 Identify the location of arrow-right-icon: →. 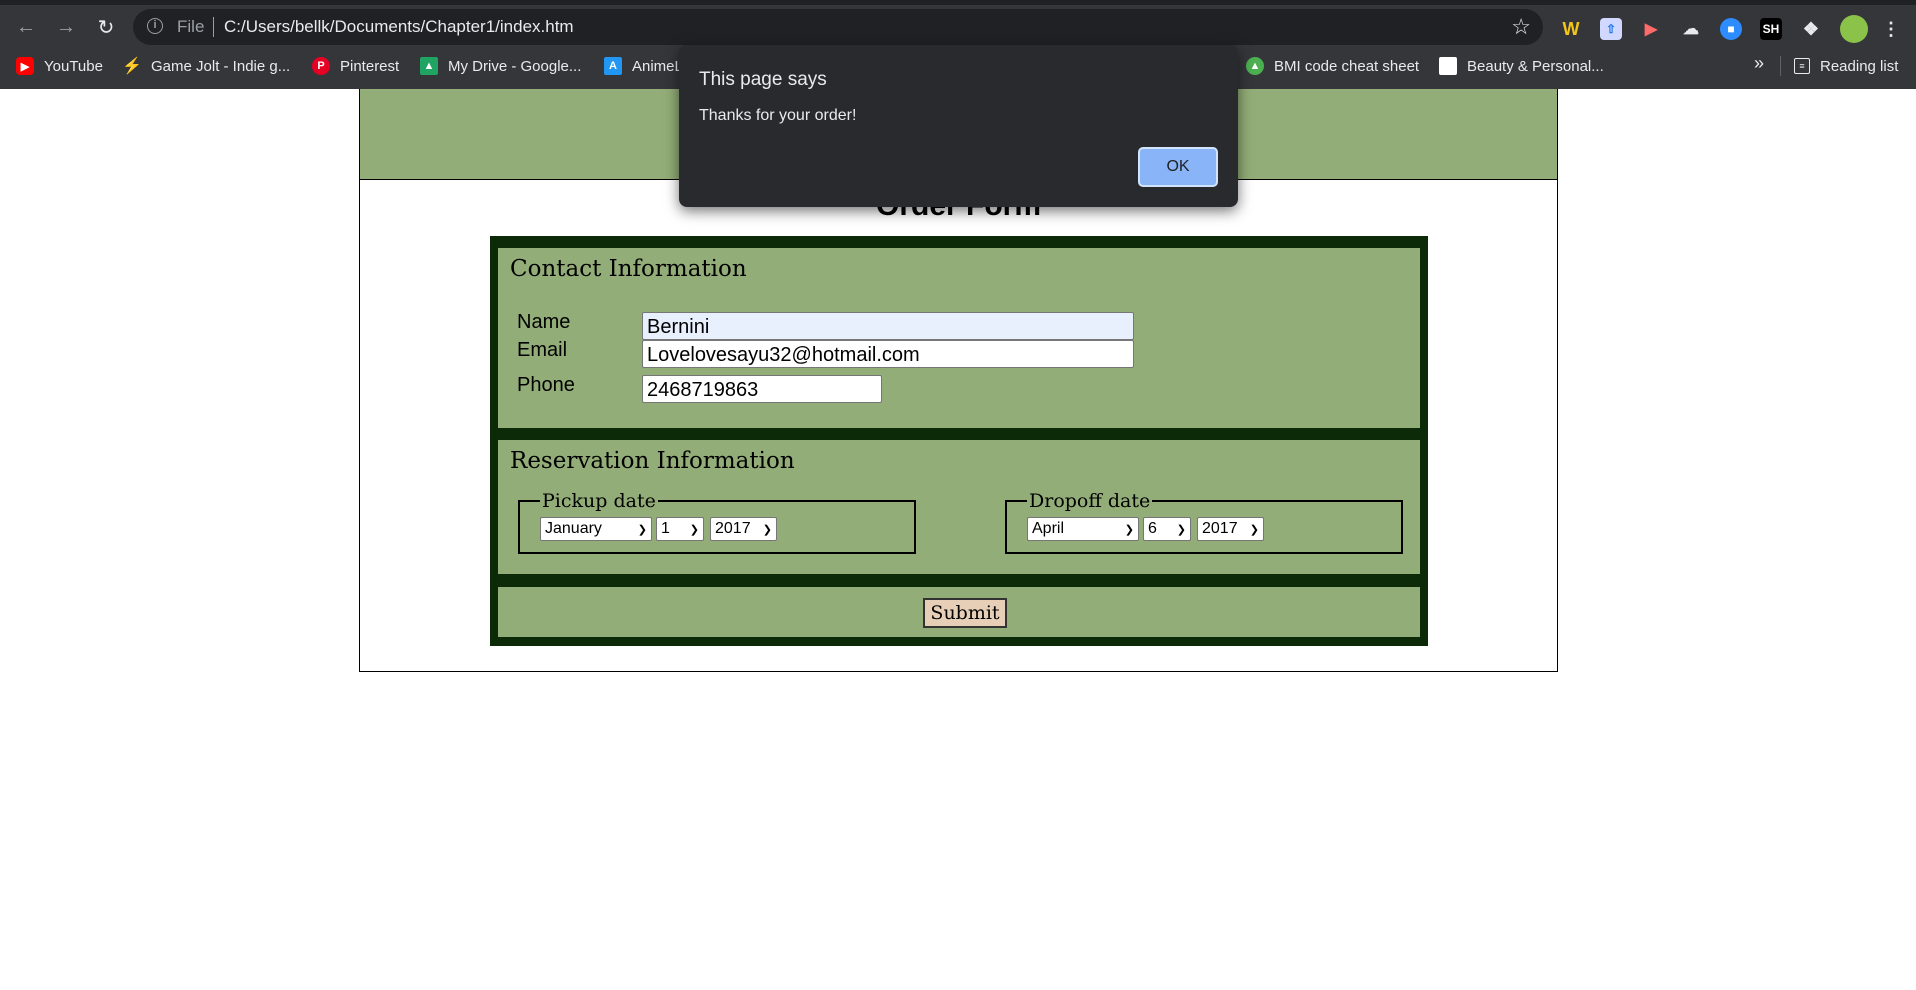
(66, 26).